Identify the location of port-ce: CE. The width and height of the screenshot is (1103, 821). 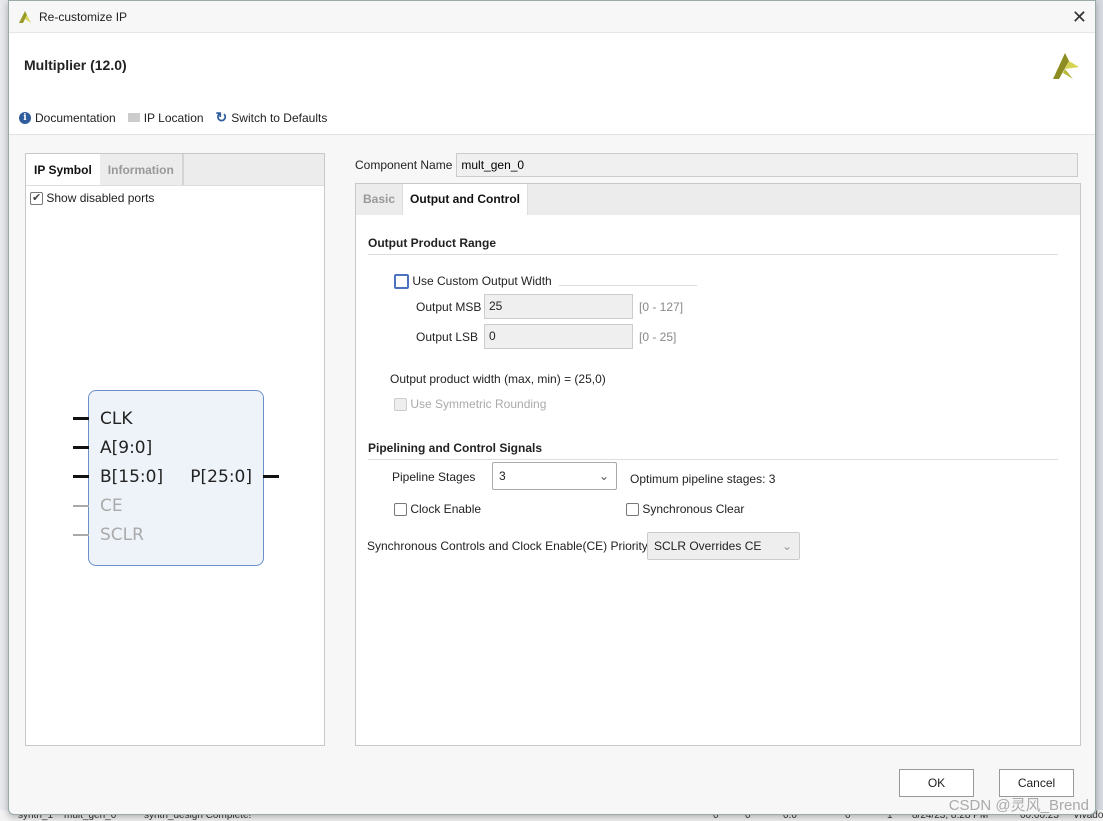
(111, 506).